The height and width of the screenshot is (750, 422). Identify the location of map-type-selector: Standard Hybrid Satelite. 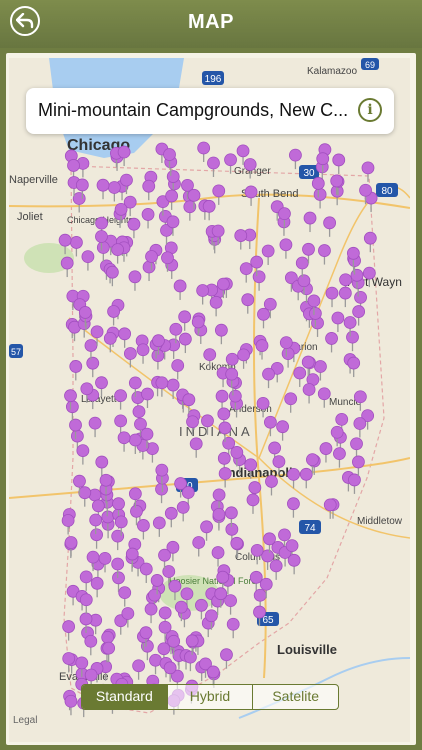
(210, 697).